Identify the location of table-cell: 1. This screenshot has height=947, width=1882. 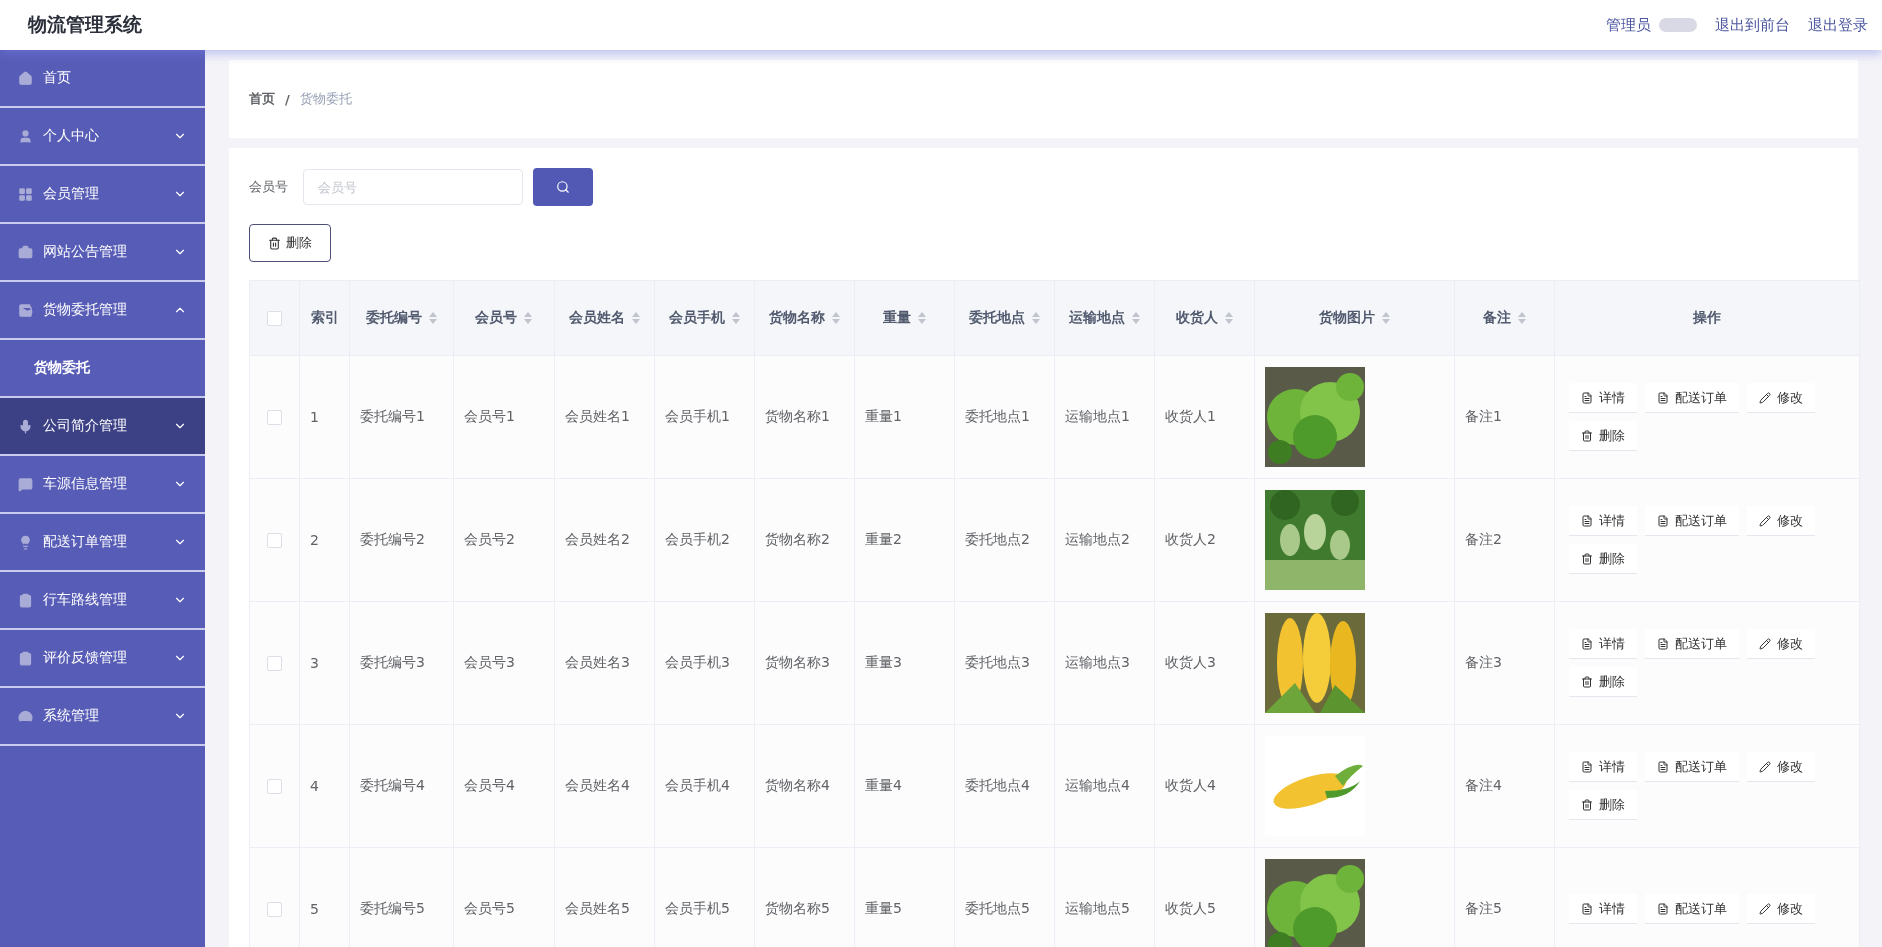
(324, 417).